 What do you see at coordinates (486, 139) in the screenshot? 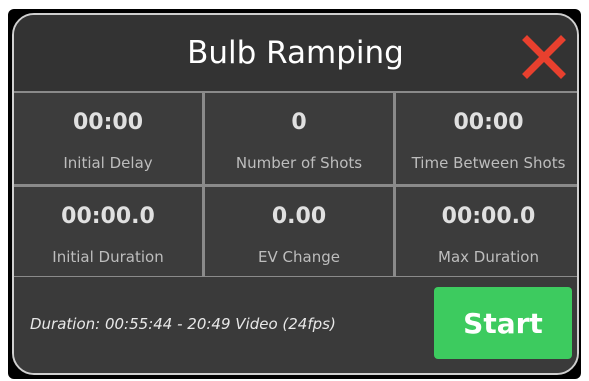
I see `time-between-shots-setting: 00:00 Time Between Shots` at bounding box center [486, 139].